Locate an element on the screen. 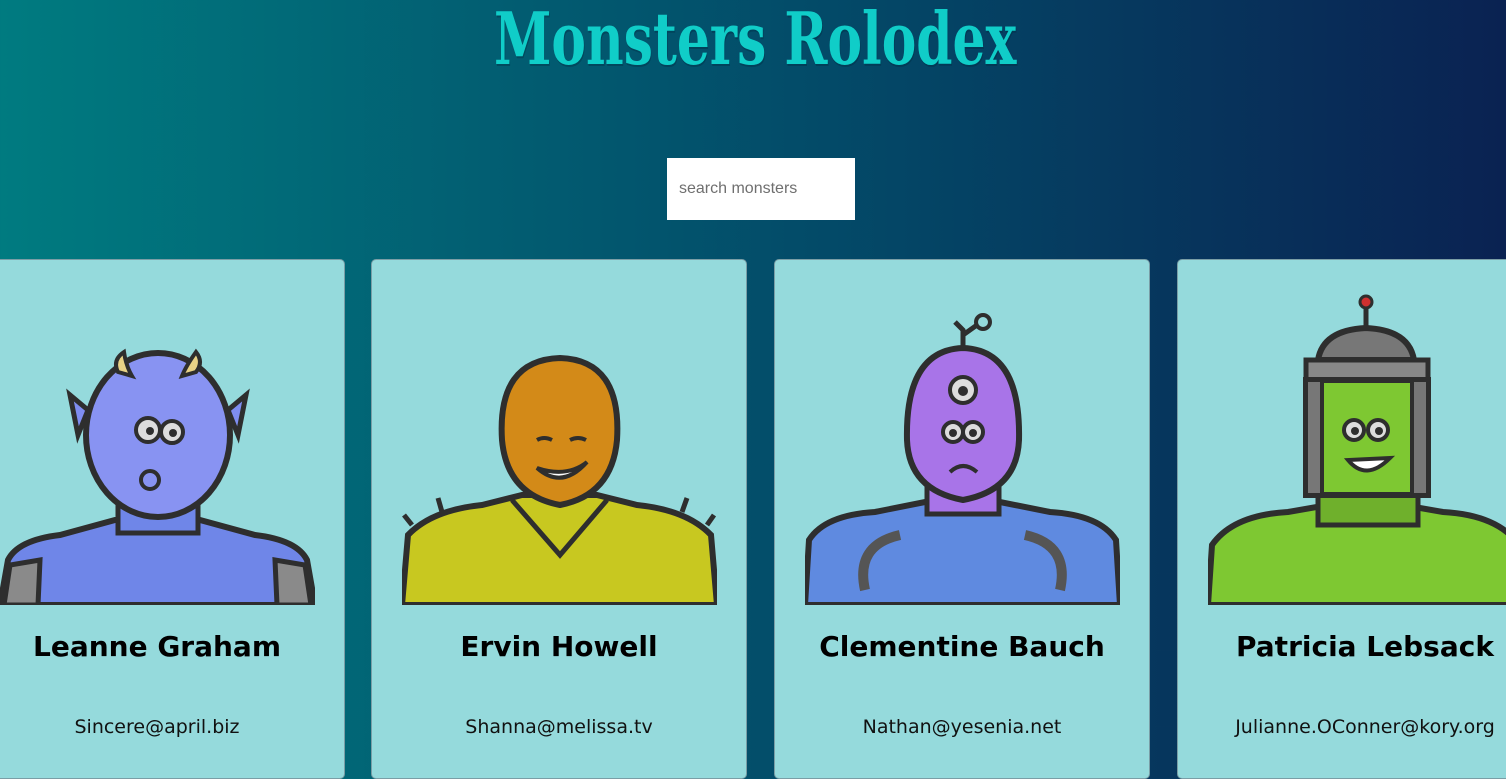  page-title: Monsters Rolodex is located at coordinates (755, 40).